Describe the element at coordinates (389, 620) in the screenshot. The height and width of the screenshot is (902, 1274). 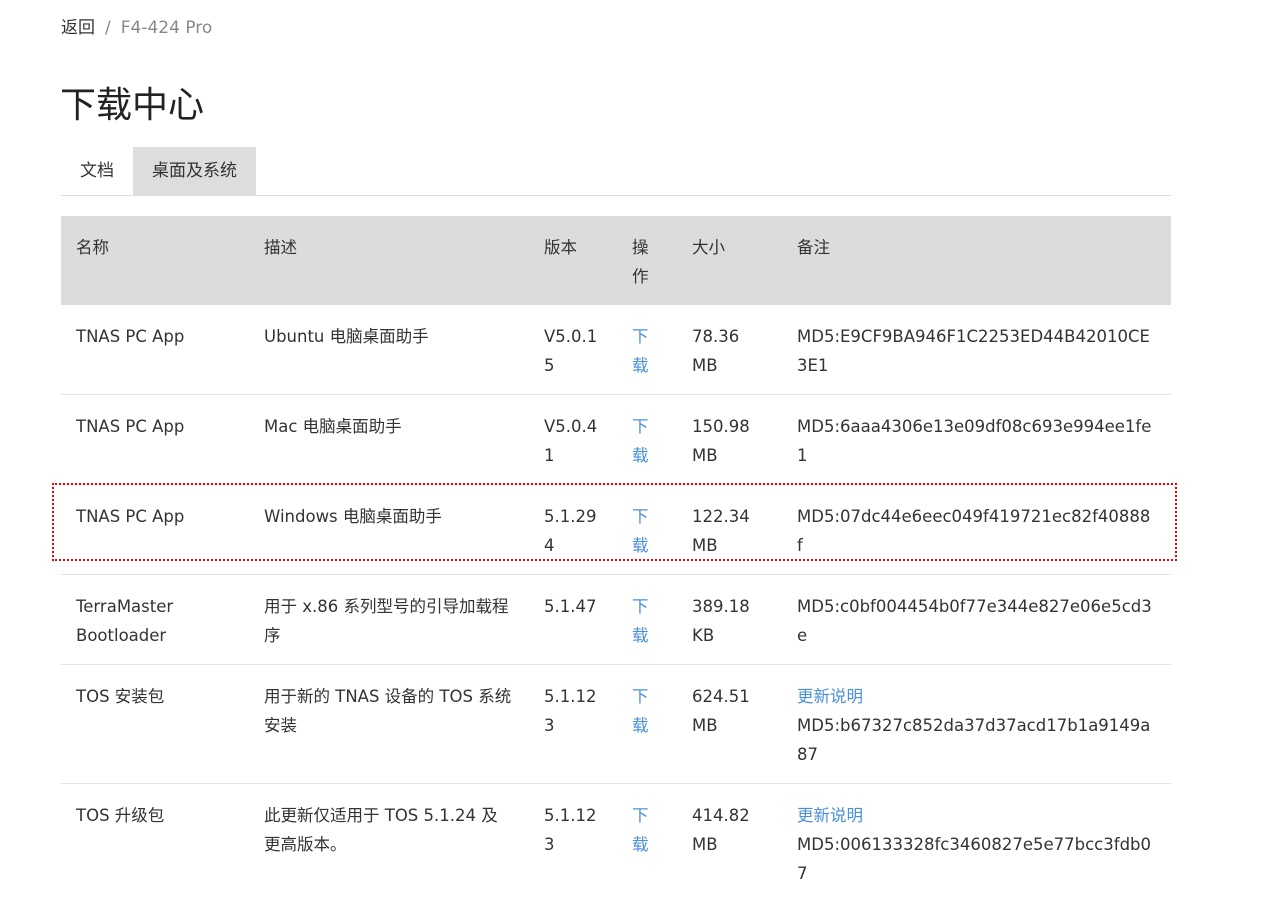
I see `cell-desc: 用于 x.86 系列型号的引导加载程序` at that location.